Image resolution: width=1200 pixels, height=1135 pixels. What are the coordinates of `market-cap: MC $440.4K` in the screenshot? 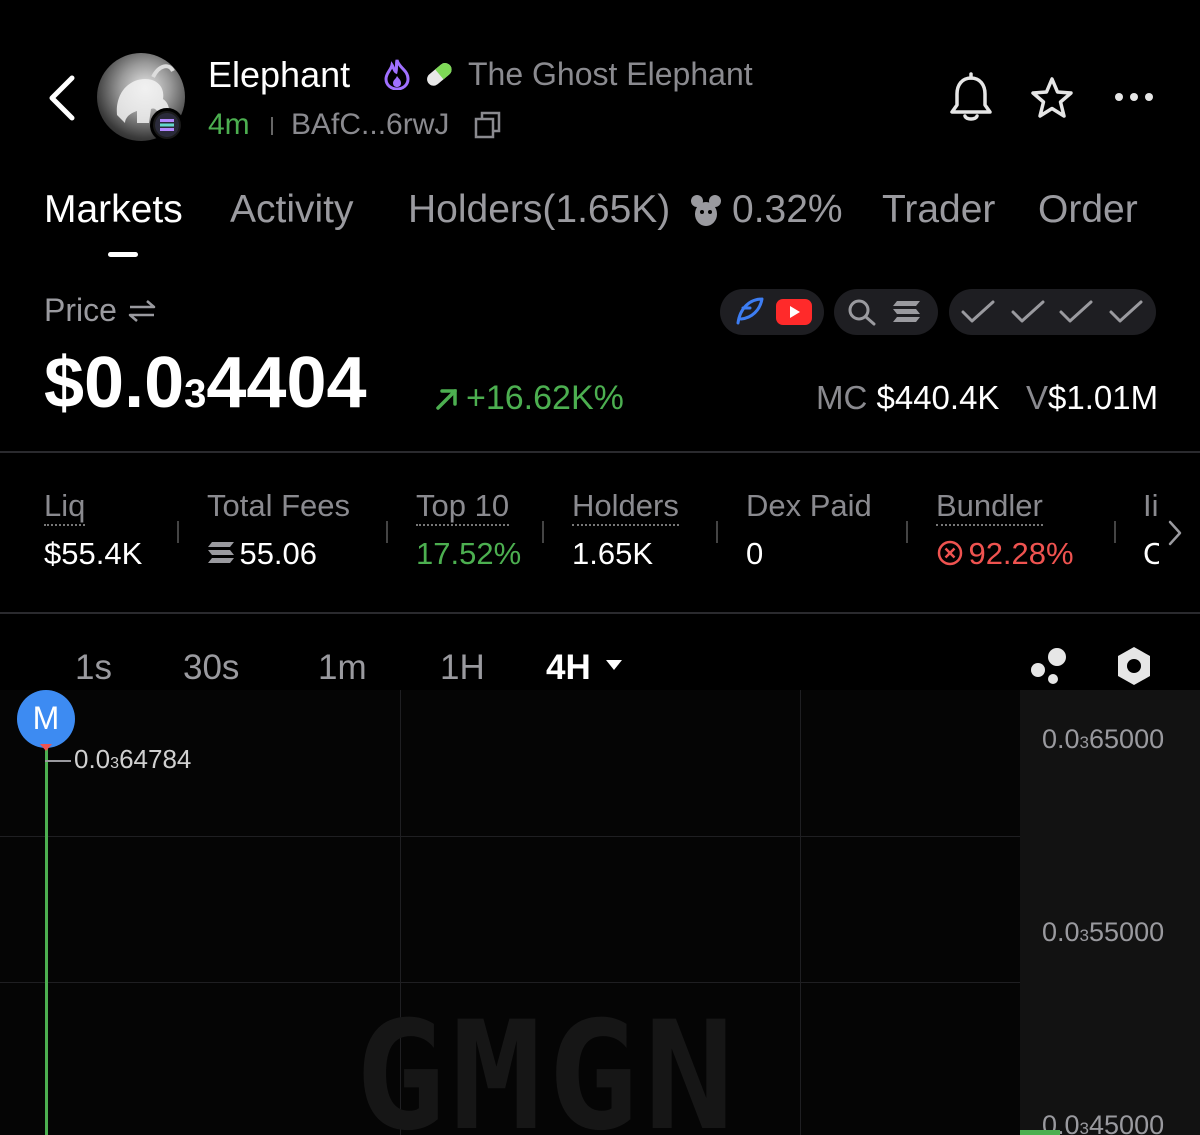 It's located at (907, 398).